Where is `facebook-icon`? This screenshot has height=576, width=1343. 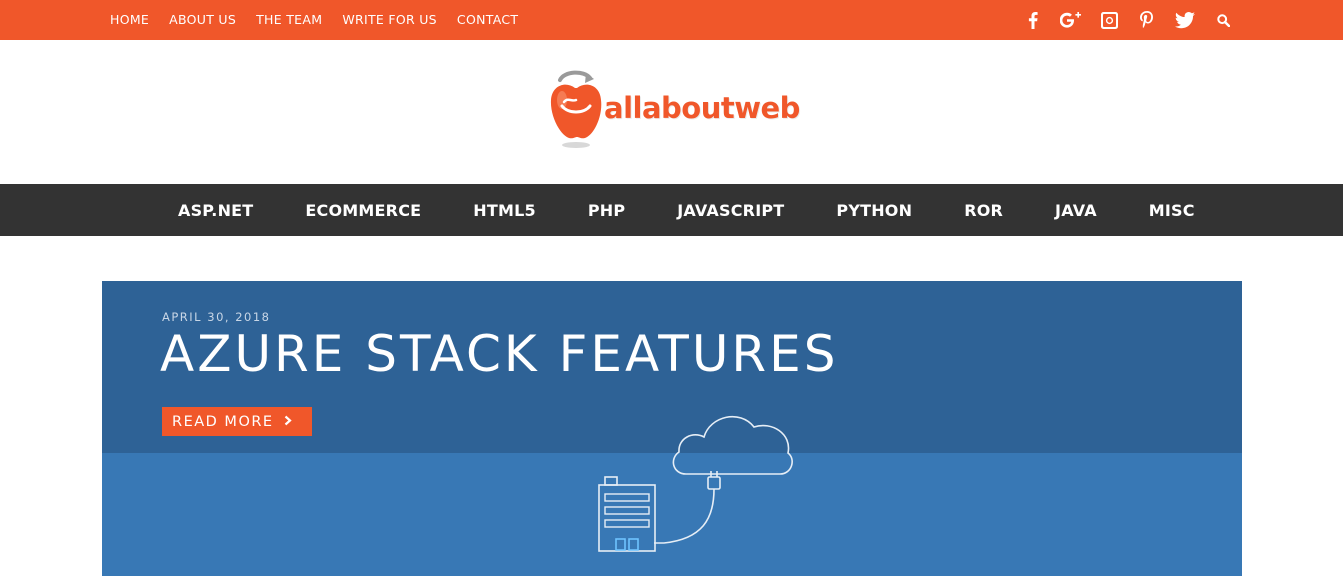 facebook-icon is located at coordinates (1033, 20).